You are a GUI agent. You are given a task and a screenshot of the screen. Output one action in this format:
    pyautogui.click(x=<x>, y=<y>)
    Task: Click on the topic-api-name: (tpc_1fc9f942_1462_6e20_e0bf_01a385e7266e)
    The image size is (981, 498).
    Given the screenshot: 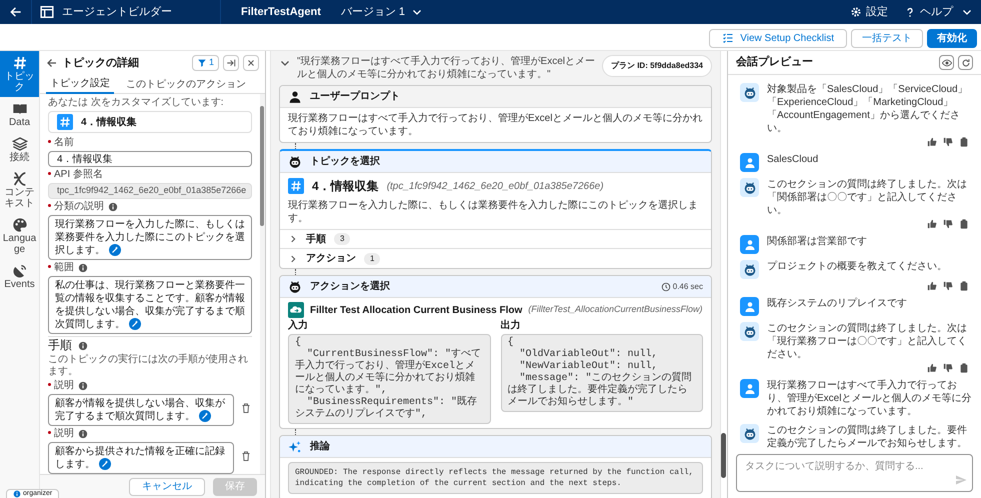 What is the action you would take?
    pyautogui.click(x=495, y=187)
    